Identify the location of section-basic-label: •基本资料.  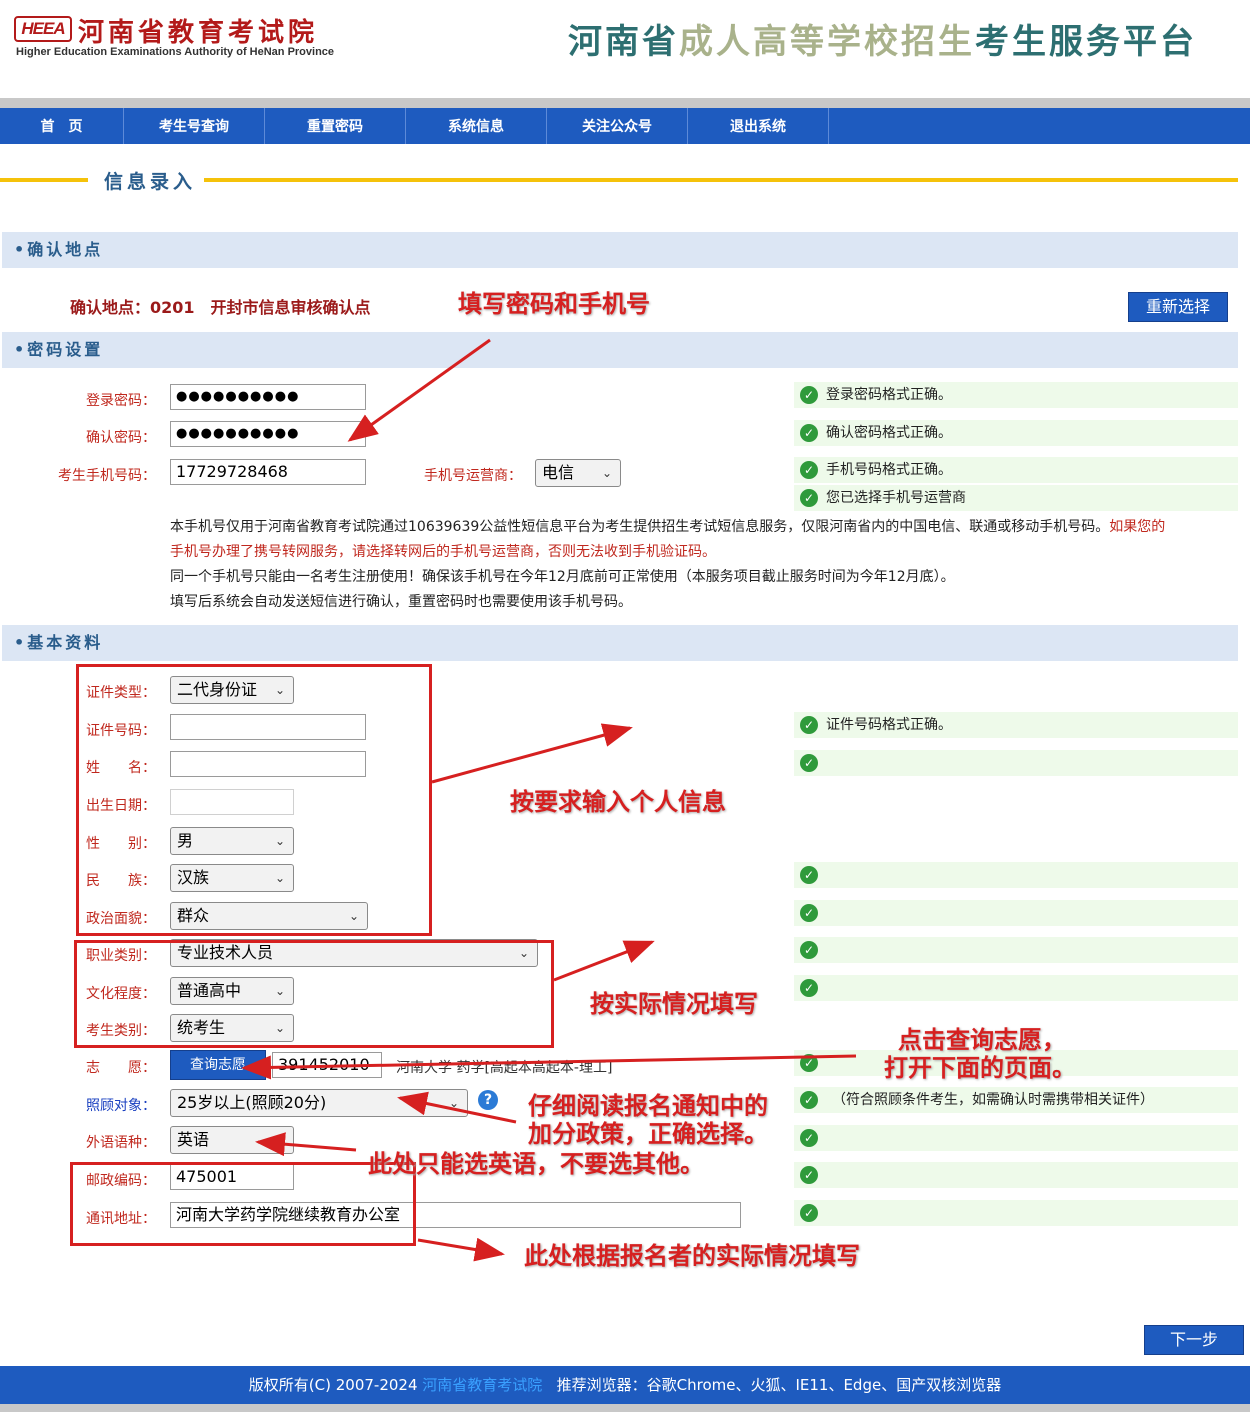
(59, 642).